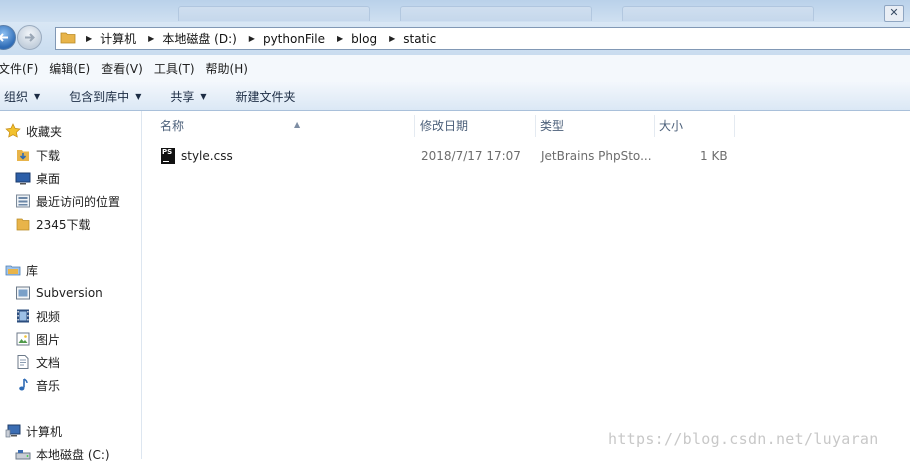 This screenshot has height=465, width=910. What do you see at coordinates (67, 201) in the screenshot?
I see `sidebar-item-recent-places: 最近访问的位置` at bounding box center [67, 201].